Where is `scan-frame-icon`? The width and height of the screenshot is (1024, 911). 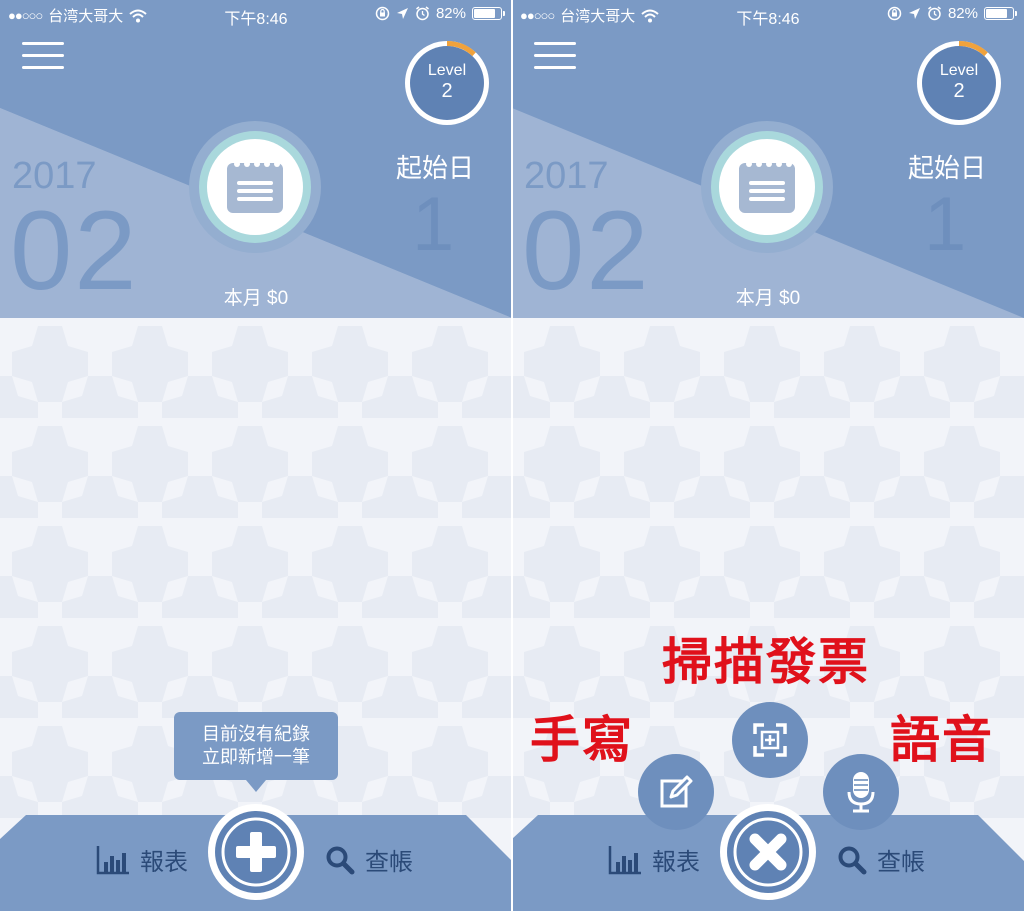
scan-frame-icon is located at coordinates (770, 740).